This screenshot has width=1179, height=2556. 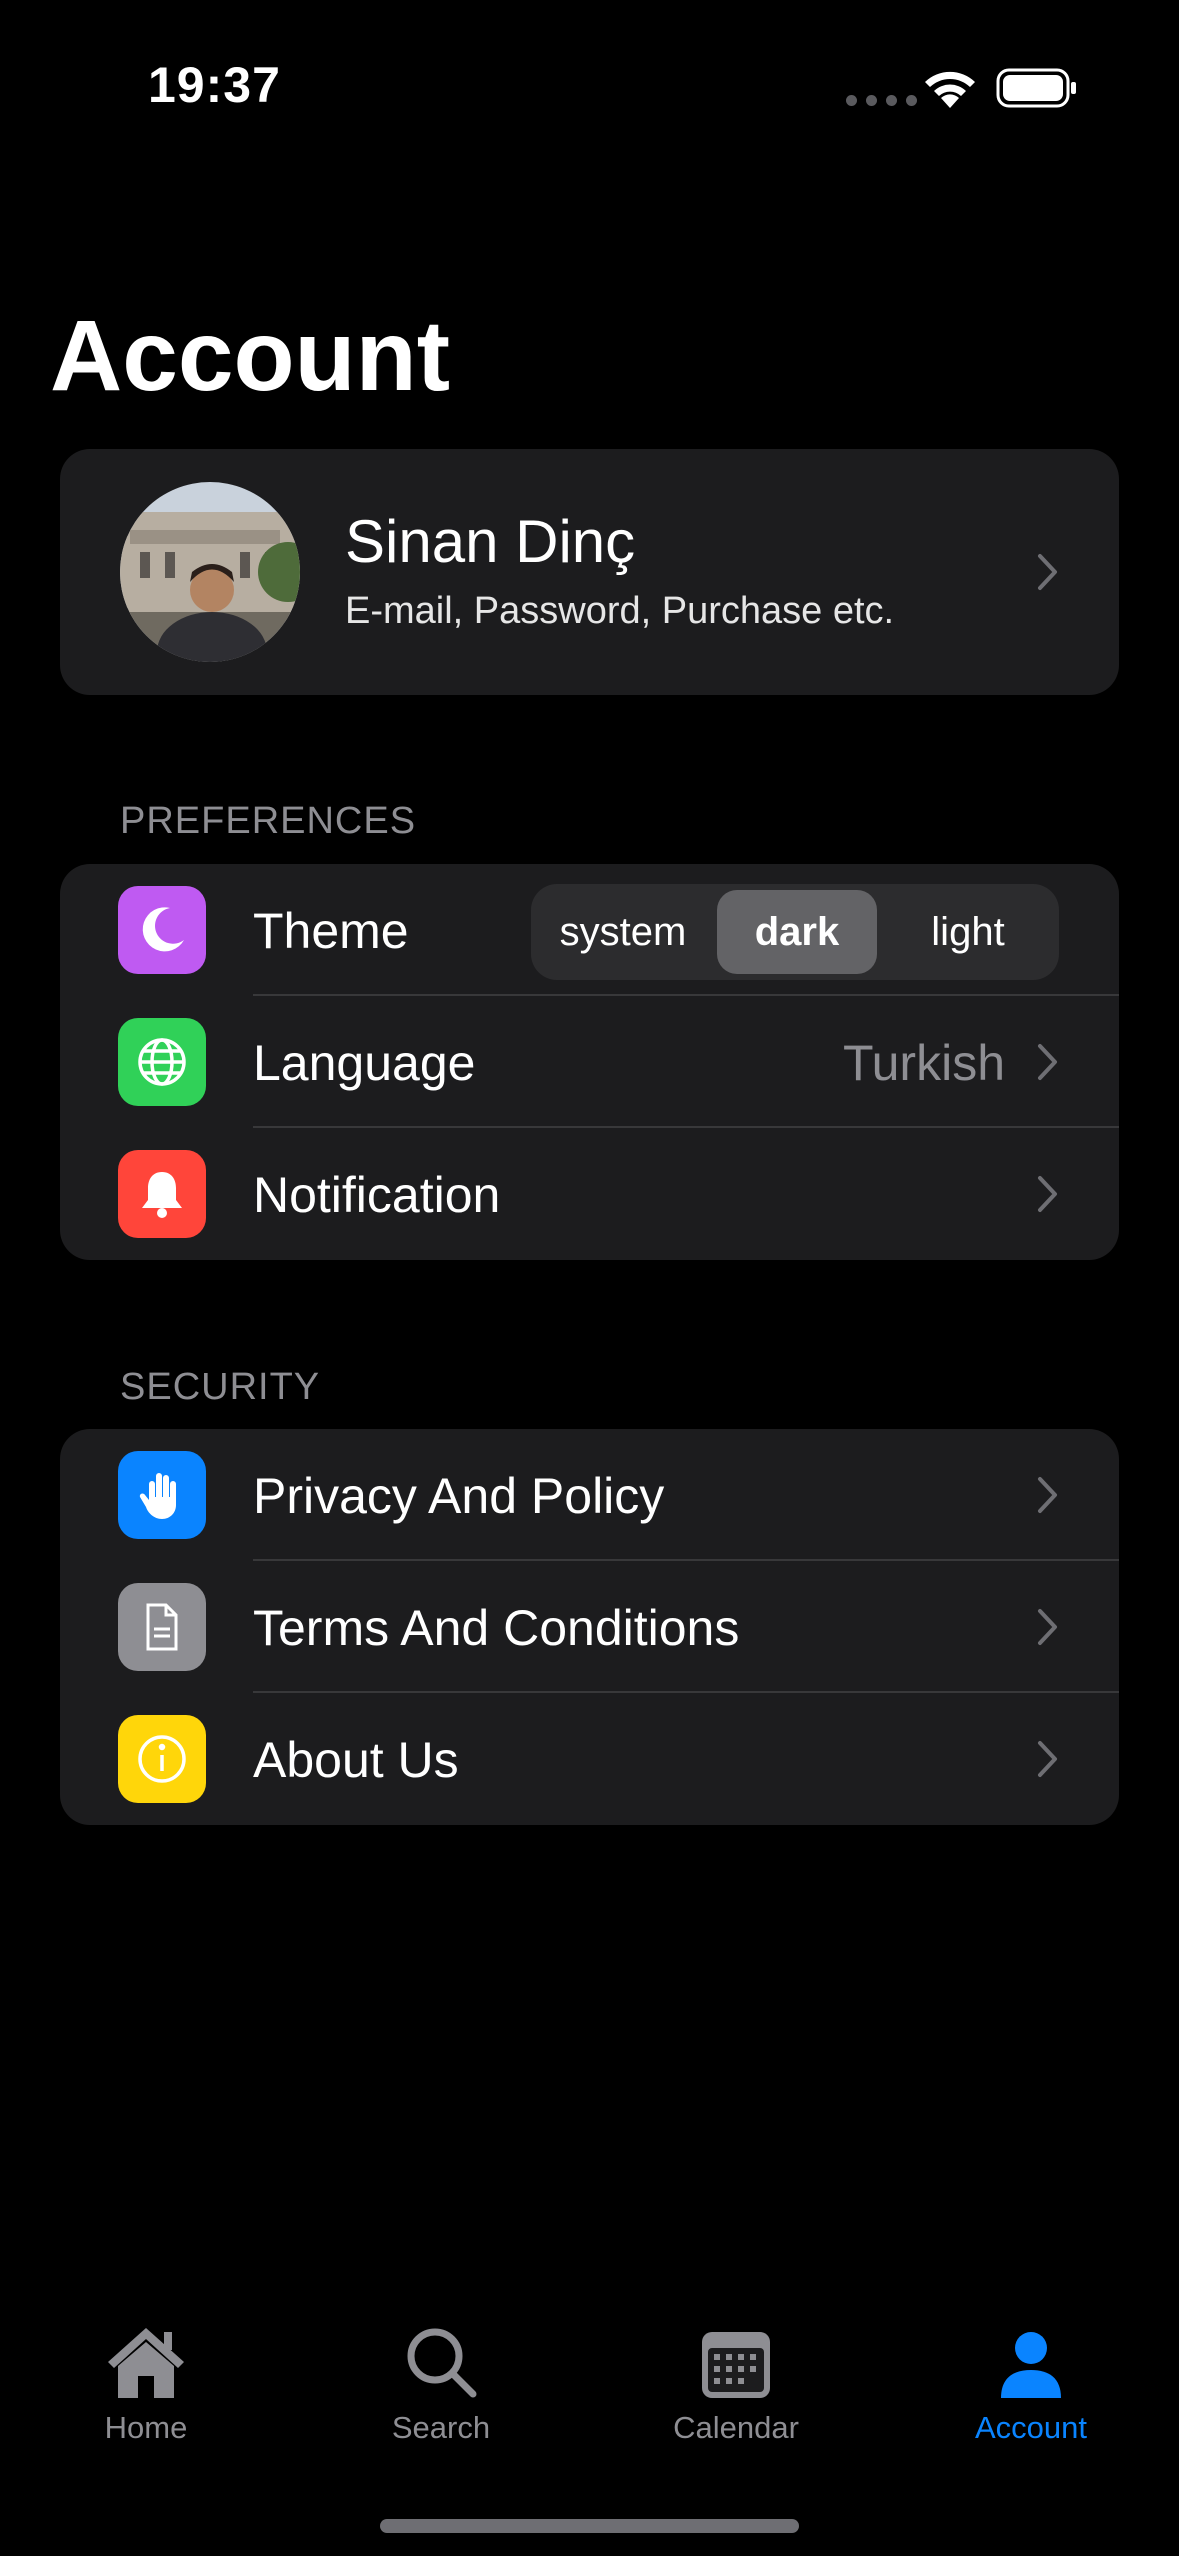 What do you see at coordinates (950, 89) in the screenshot?
I see `wifi-icon` at bounding box center [950, 89].